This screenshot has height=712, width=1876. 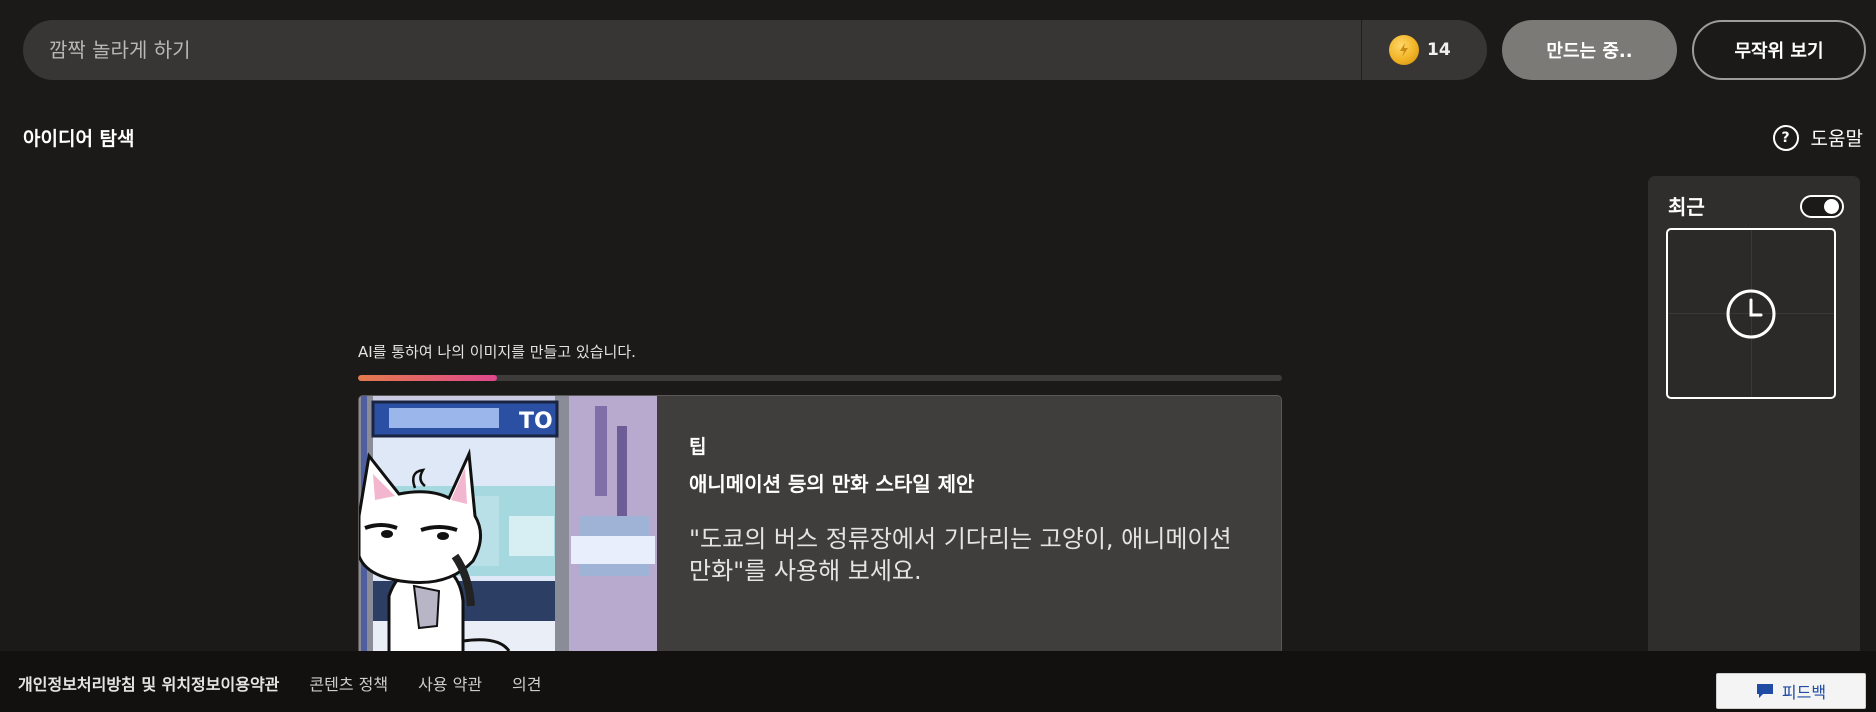 I want to click on prompt-bar: 14, so click(x=755, y=50).